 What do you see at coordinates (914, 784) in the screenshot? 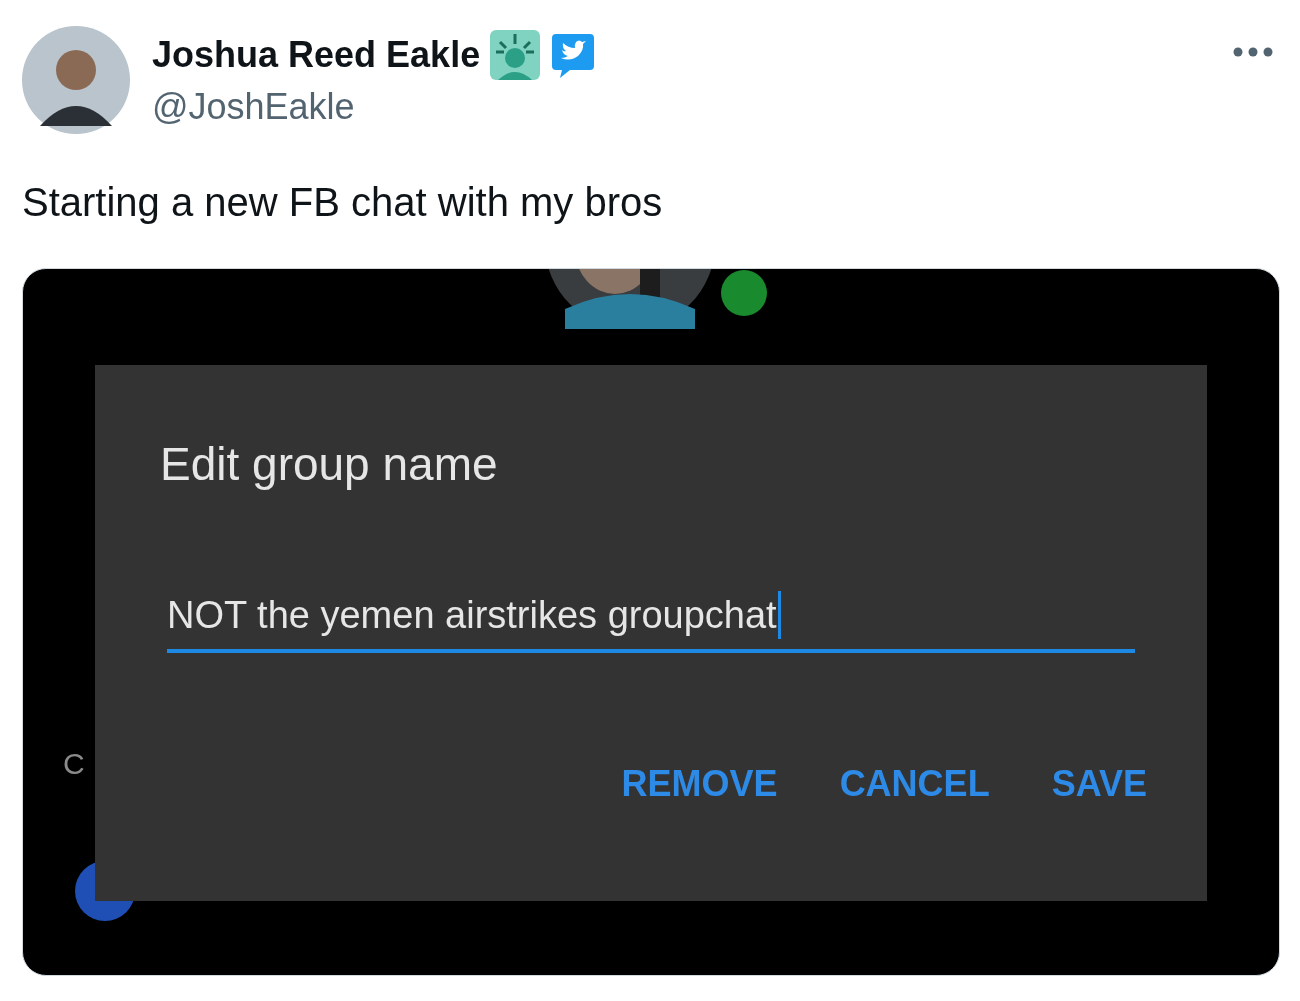
I see `dialog-button: CANCEL` at bounding box center [914, 784].